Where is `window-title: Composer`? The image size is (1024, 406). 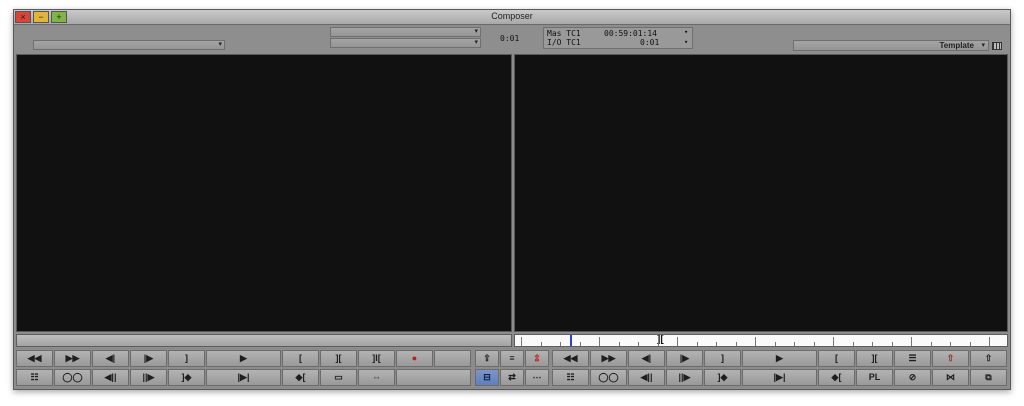 window-title: Composer is located at coordinates (512, 16).